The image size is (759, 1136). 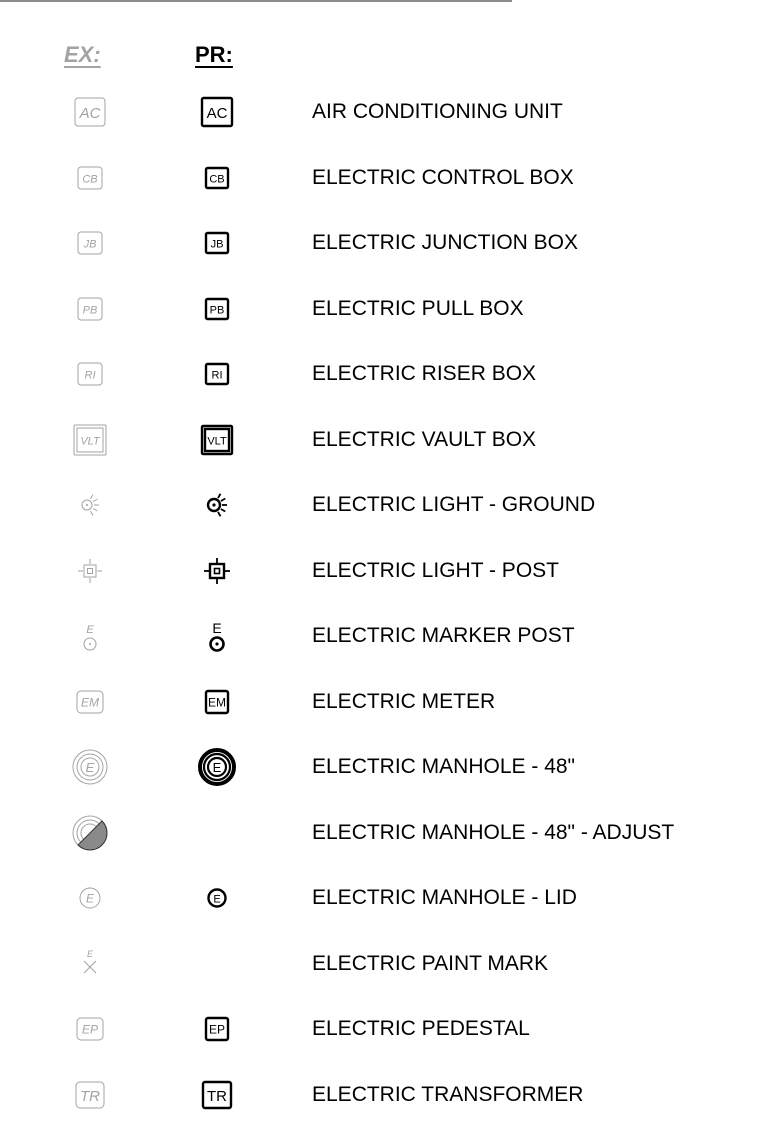 I want to click on proposed-box-icon: PB, so click(x=217, y=308).